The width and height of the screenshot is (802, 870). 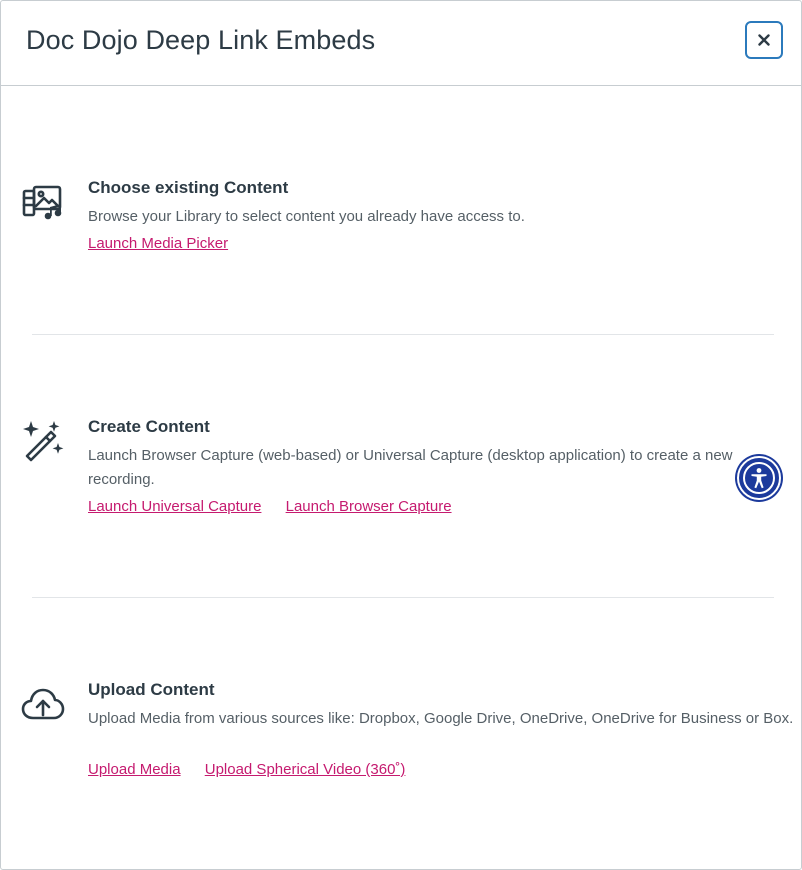 What do you see at coordinates (151, 689) in the screenshot?
I see `section-title: Upload Content` at bounding box center [151, 689].